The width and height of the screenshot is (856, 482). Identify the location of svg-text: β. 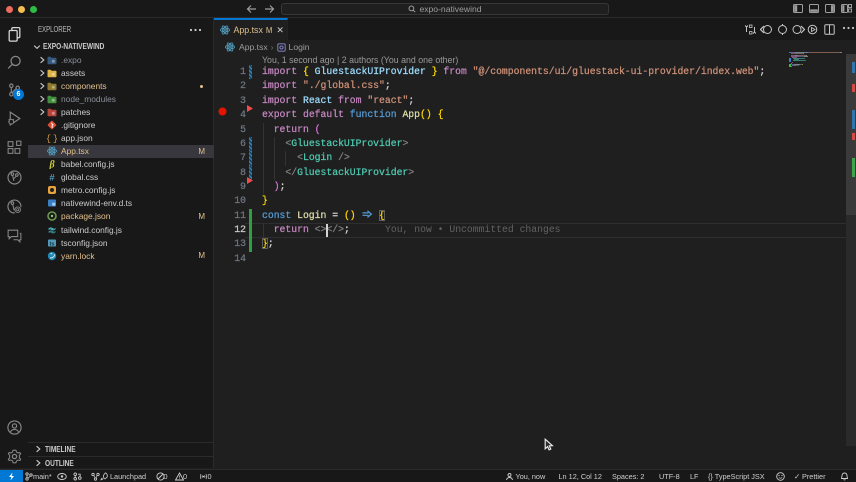
(51, 165).